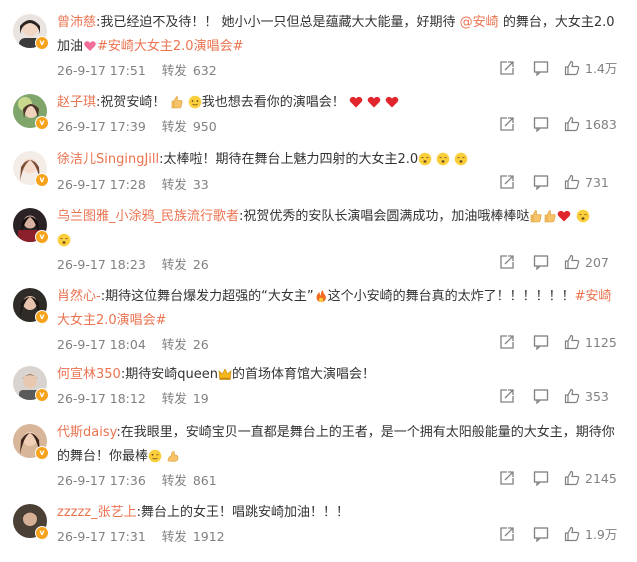  Describe the element at coordinates (562, 535) in the screenshot. I see `comment-actions: 1.9万` at that location.